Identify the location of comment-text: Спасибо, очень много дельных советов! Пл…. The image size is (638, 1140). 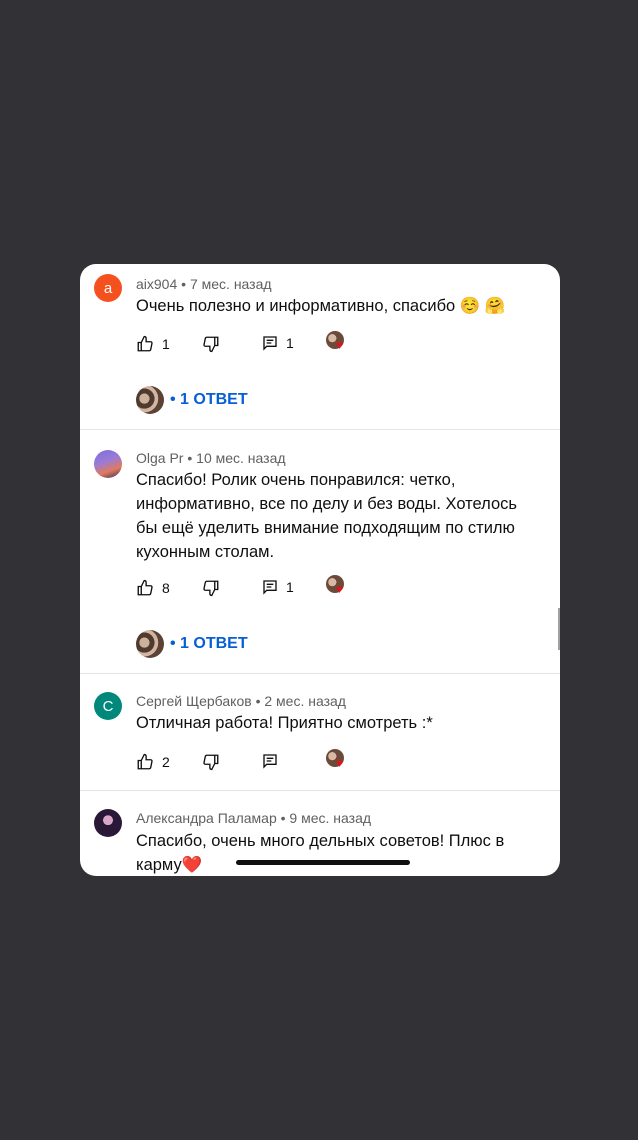
(320, 853).